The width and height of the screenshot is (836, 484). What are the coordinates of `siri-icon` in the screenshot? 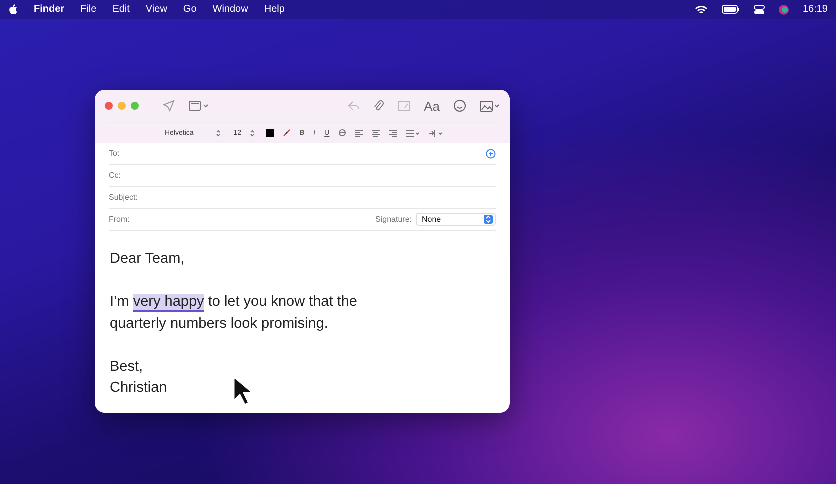 It's located at (783, 9).